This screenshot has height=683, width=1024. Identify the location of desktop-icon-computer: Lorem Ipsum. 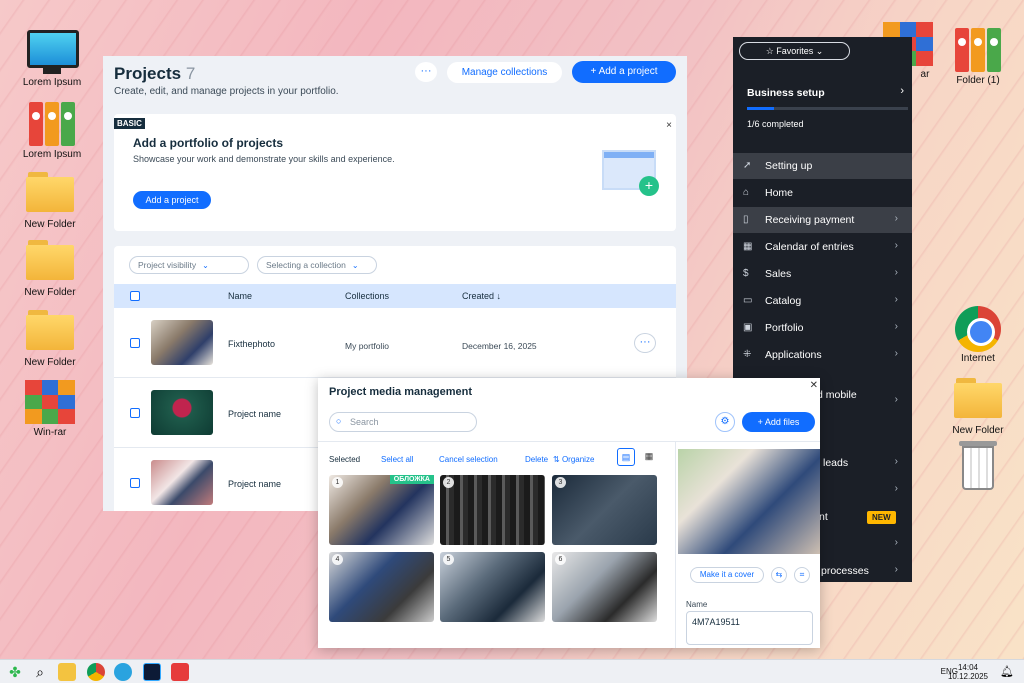
(52, 59).